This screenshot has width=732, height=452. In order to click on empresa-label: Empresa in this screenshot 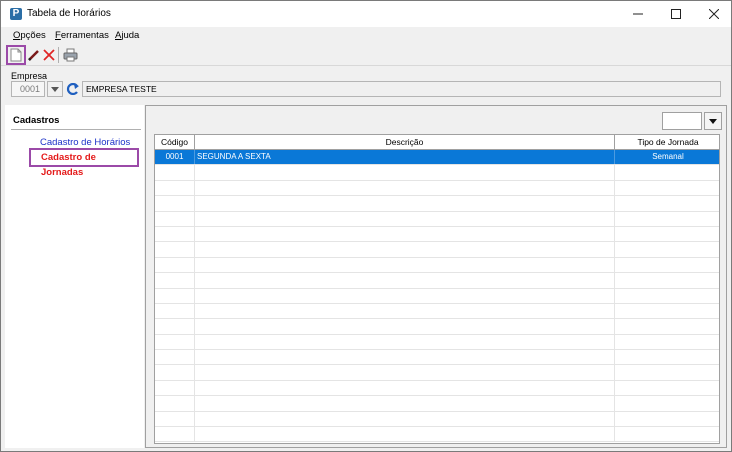, I will do `click(29, 76)`.